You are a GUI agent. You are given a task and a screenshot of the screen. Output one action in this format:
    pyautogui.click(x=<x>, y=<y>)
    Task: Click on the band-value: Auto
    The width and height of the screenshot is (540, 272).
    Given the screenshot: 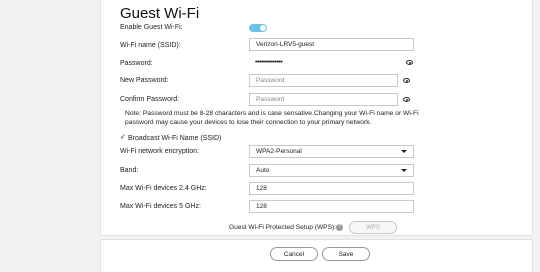 What is the action you would take?
    pyautogui.click(x=263, y=170)
    